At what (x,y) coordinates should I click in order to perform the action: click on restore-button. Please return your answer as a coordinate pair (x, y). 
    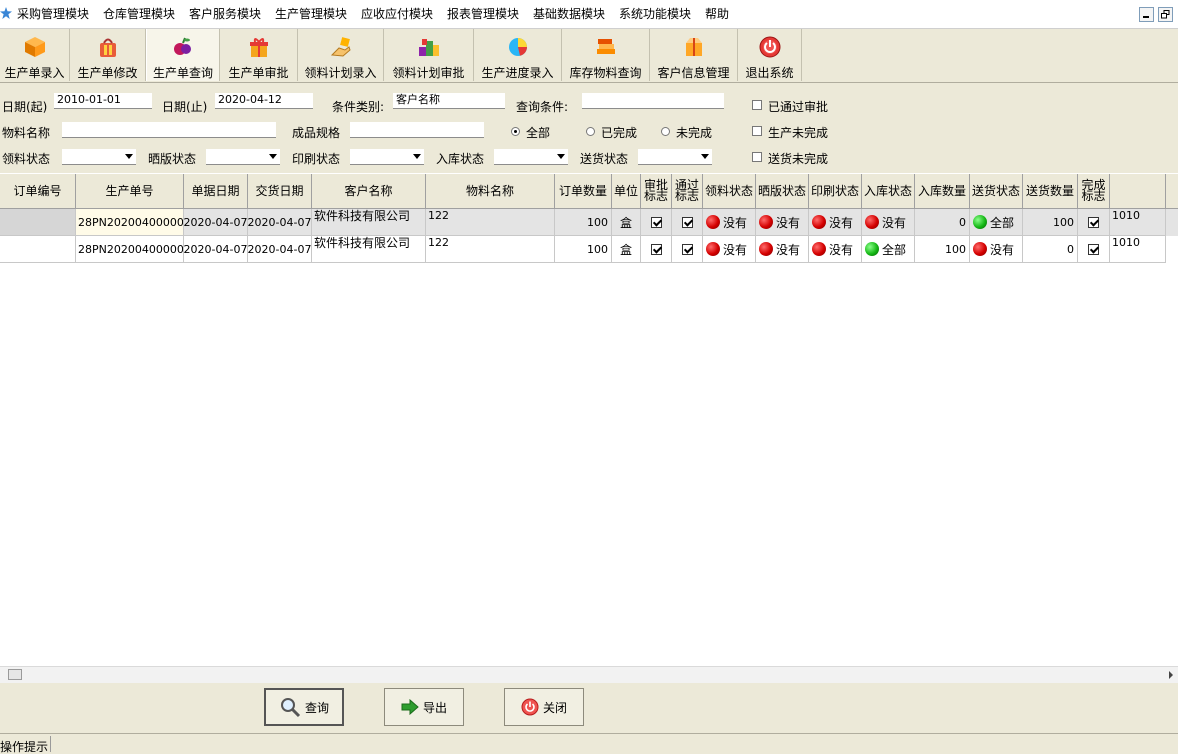
    Looking at the image, I should click on (1165, 14).